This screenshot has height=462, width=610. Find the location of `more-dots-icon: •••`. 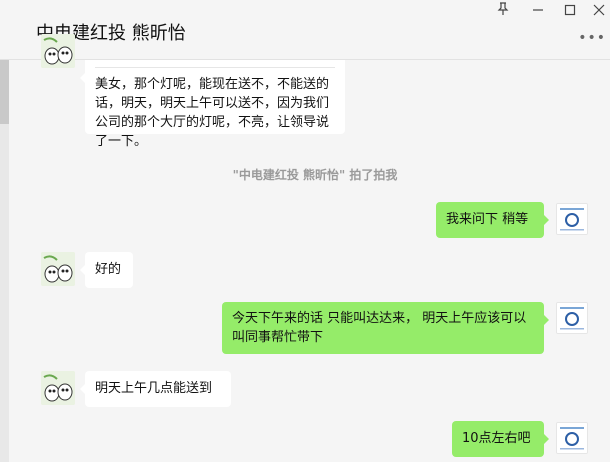

more-dots-icon: ••• is located at coordinates (592, 38).